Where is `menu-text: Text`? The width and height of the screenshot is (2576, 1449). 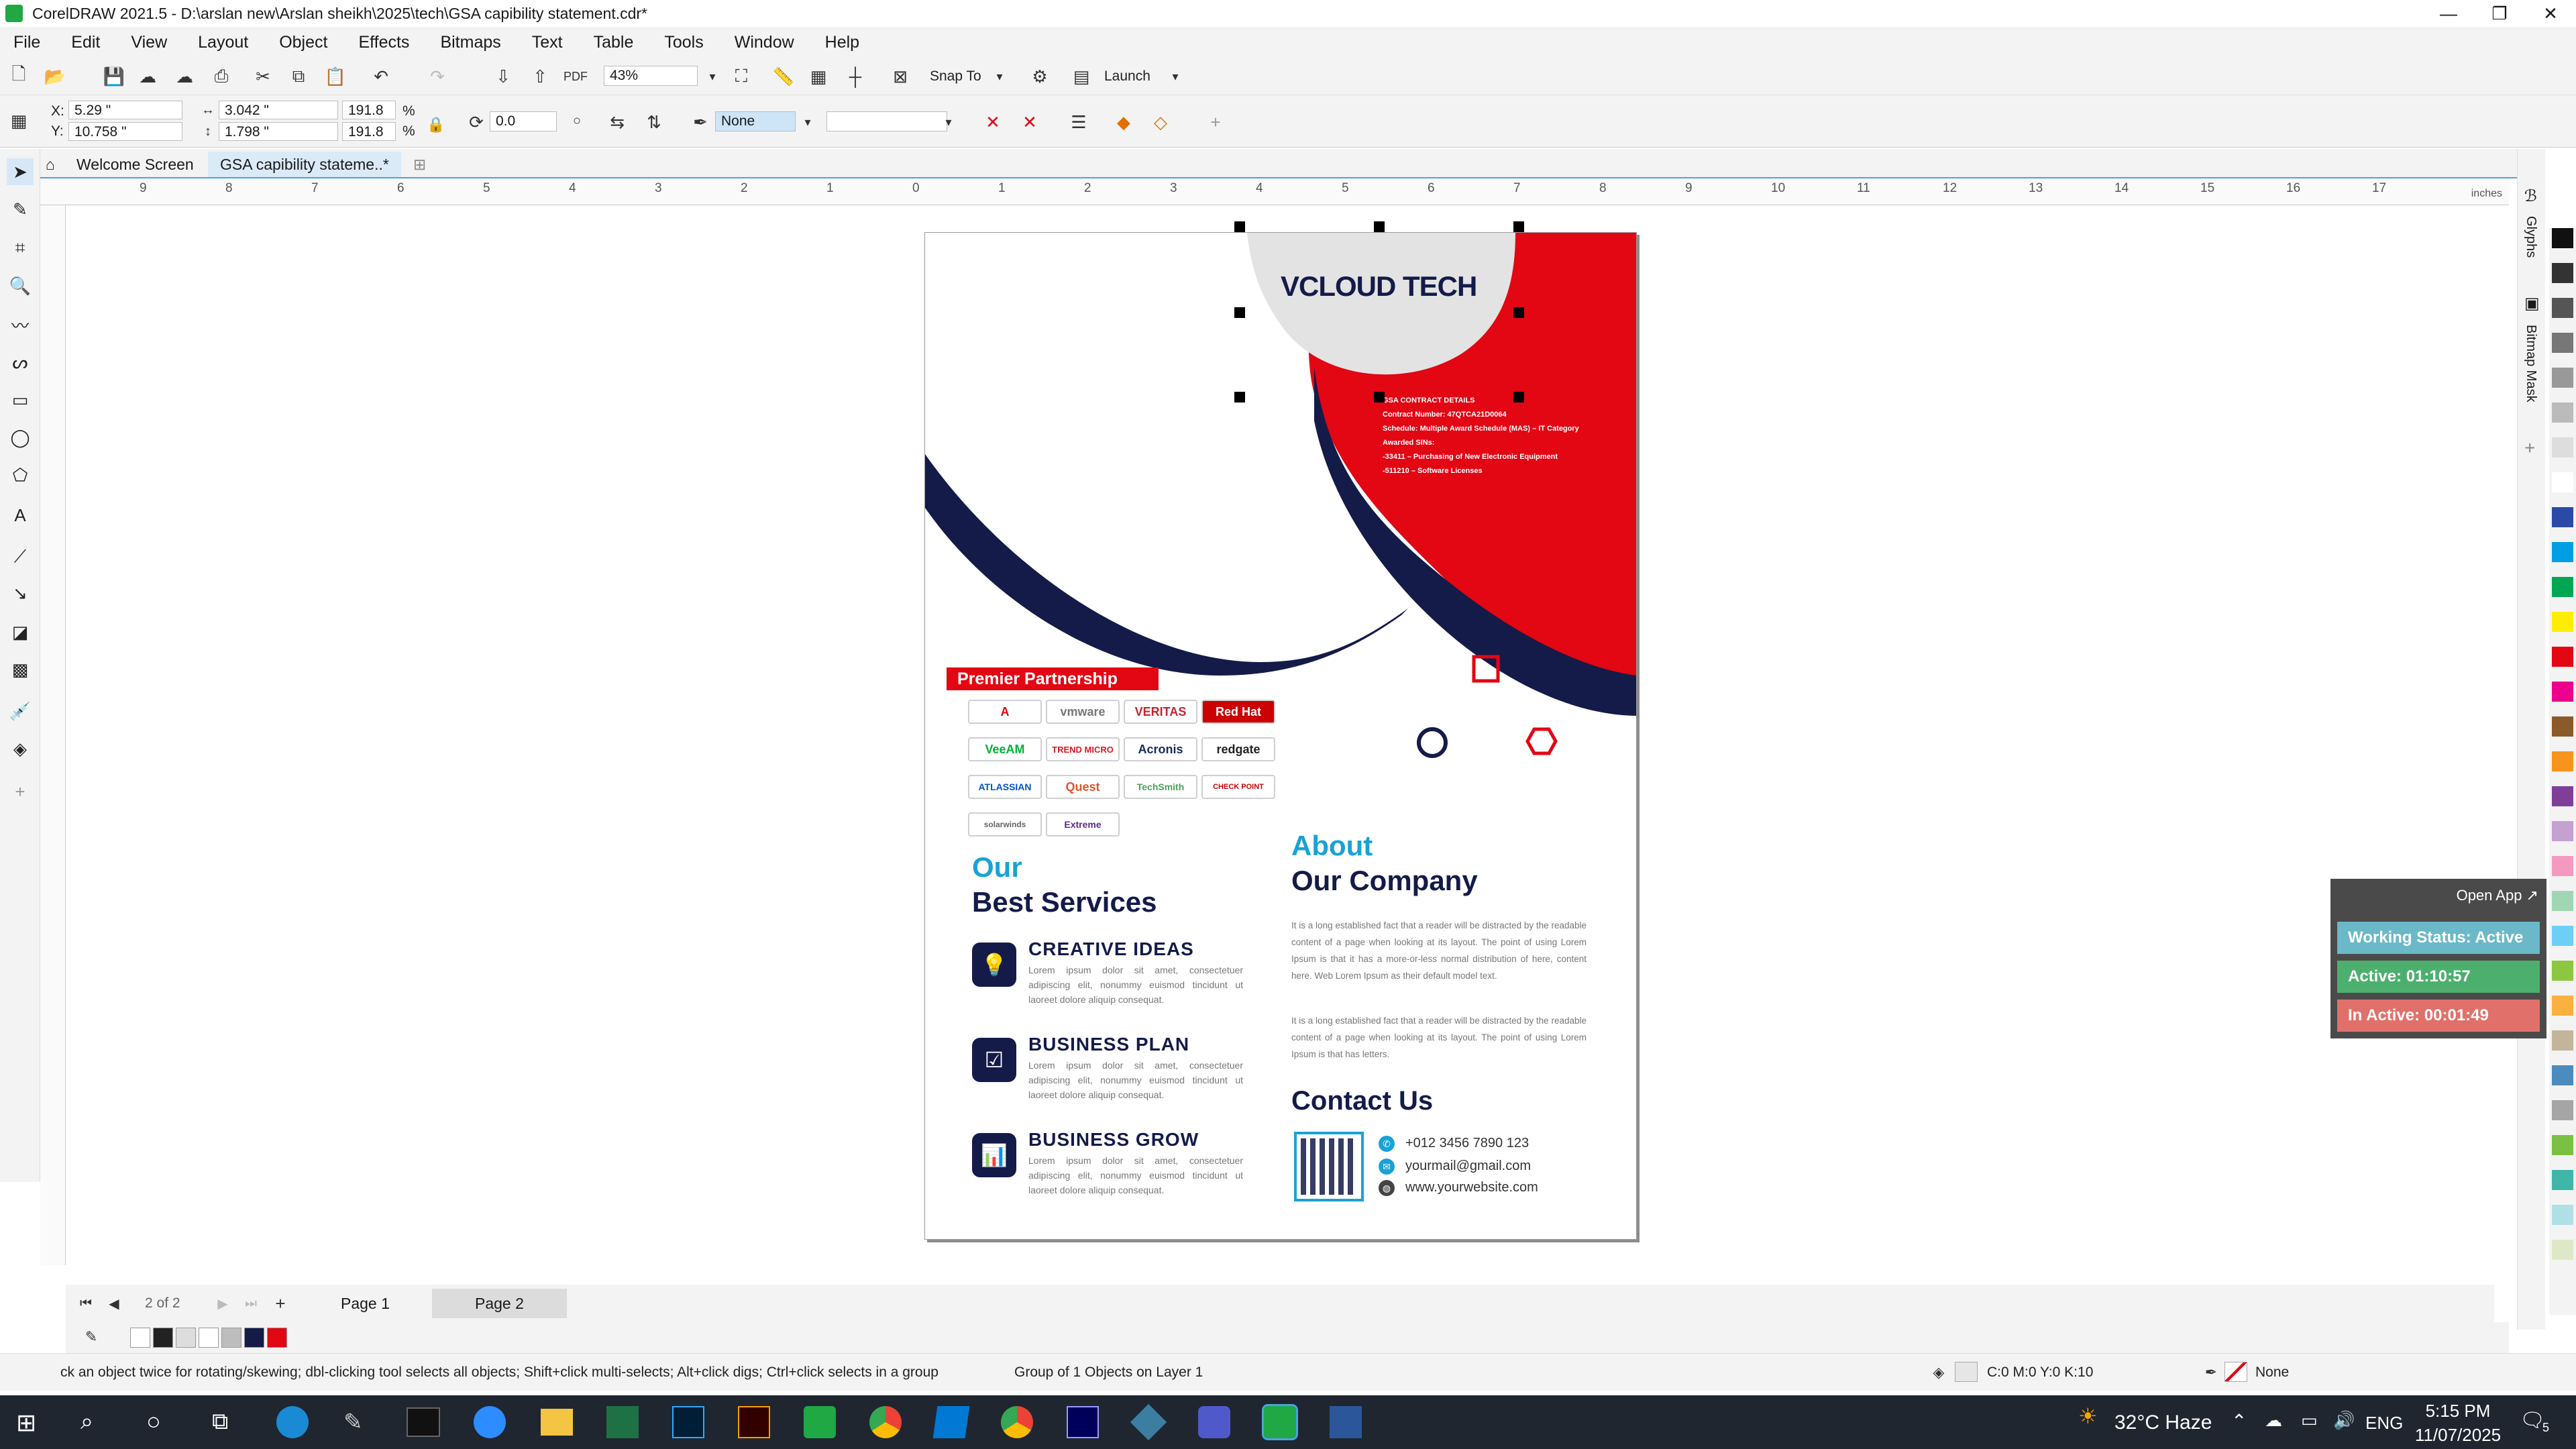 menu-text: Text is located at coordinates (547, 42).